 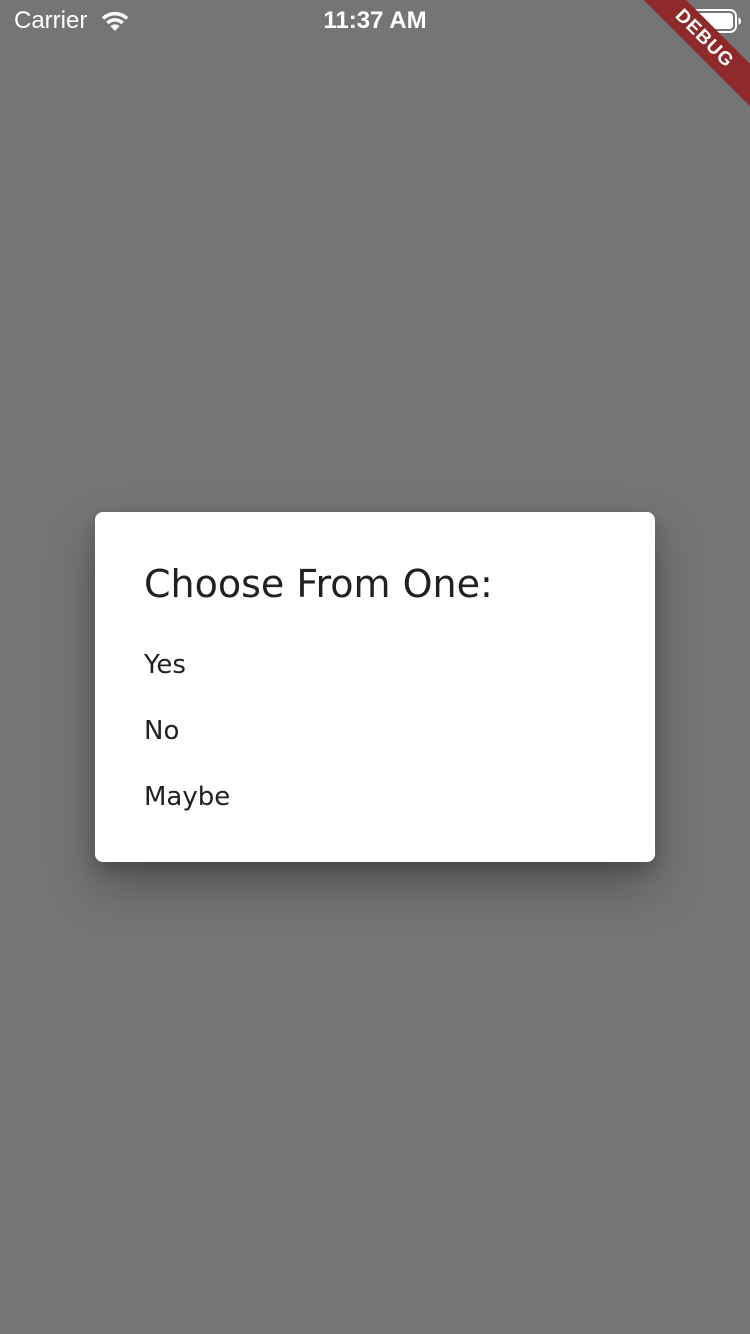 What do you see at coordinates (375, 730) in the screenshot?
I see `option-no: No` at bounding box center [375, 730].